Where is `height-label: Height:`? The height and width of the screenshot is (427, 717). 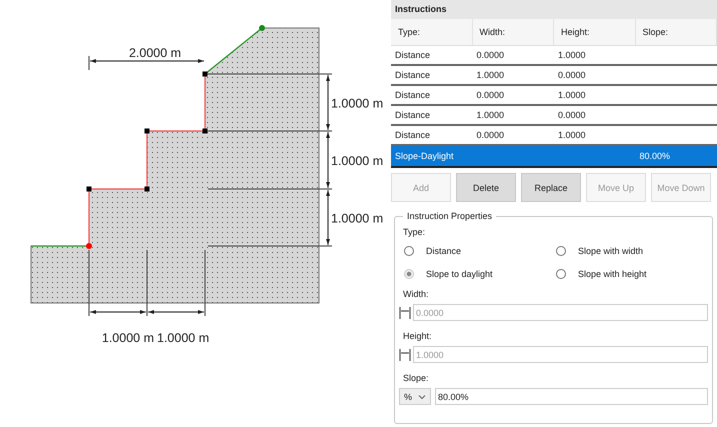
height-label: Height: is located at coordinates (418, 336).